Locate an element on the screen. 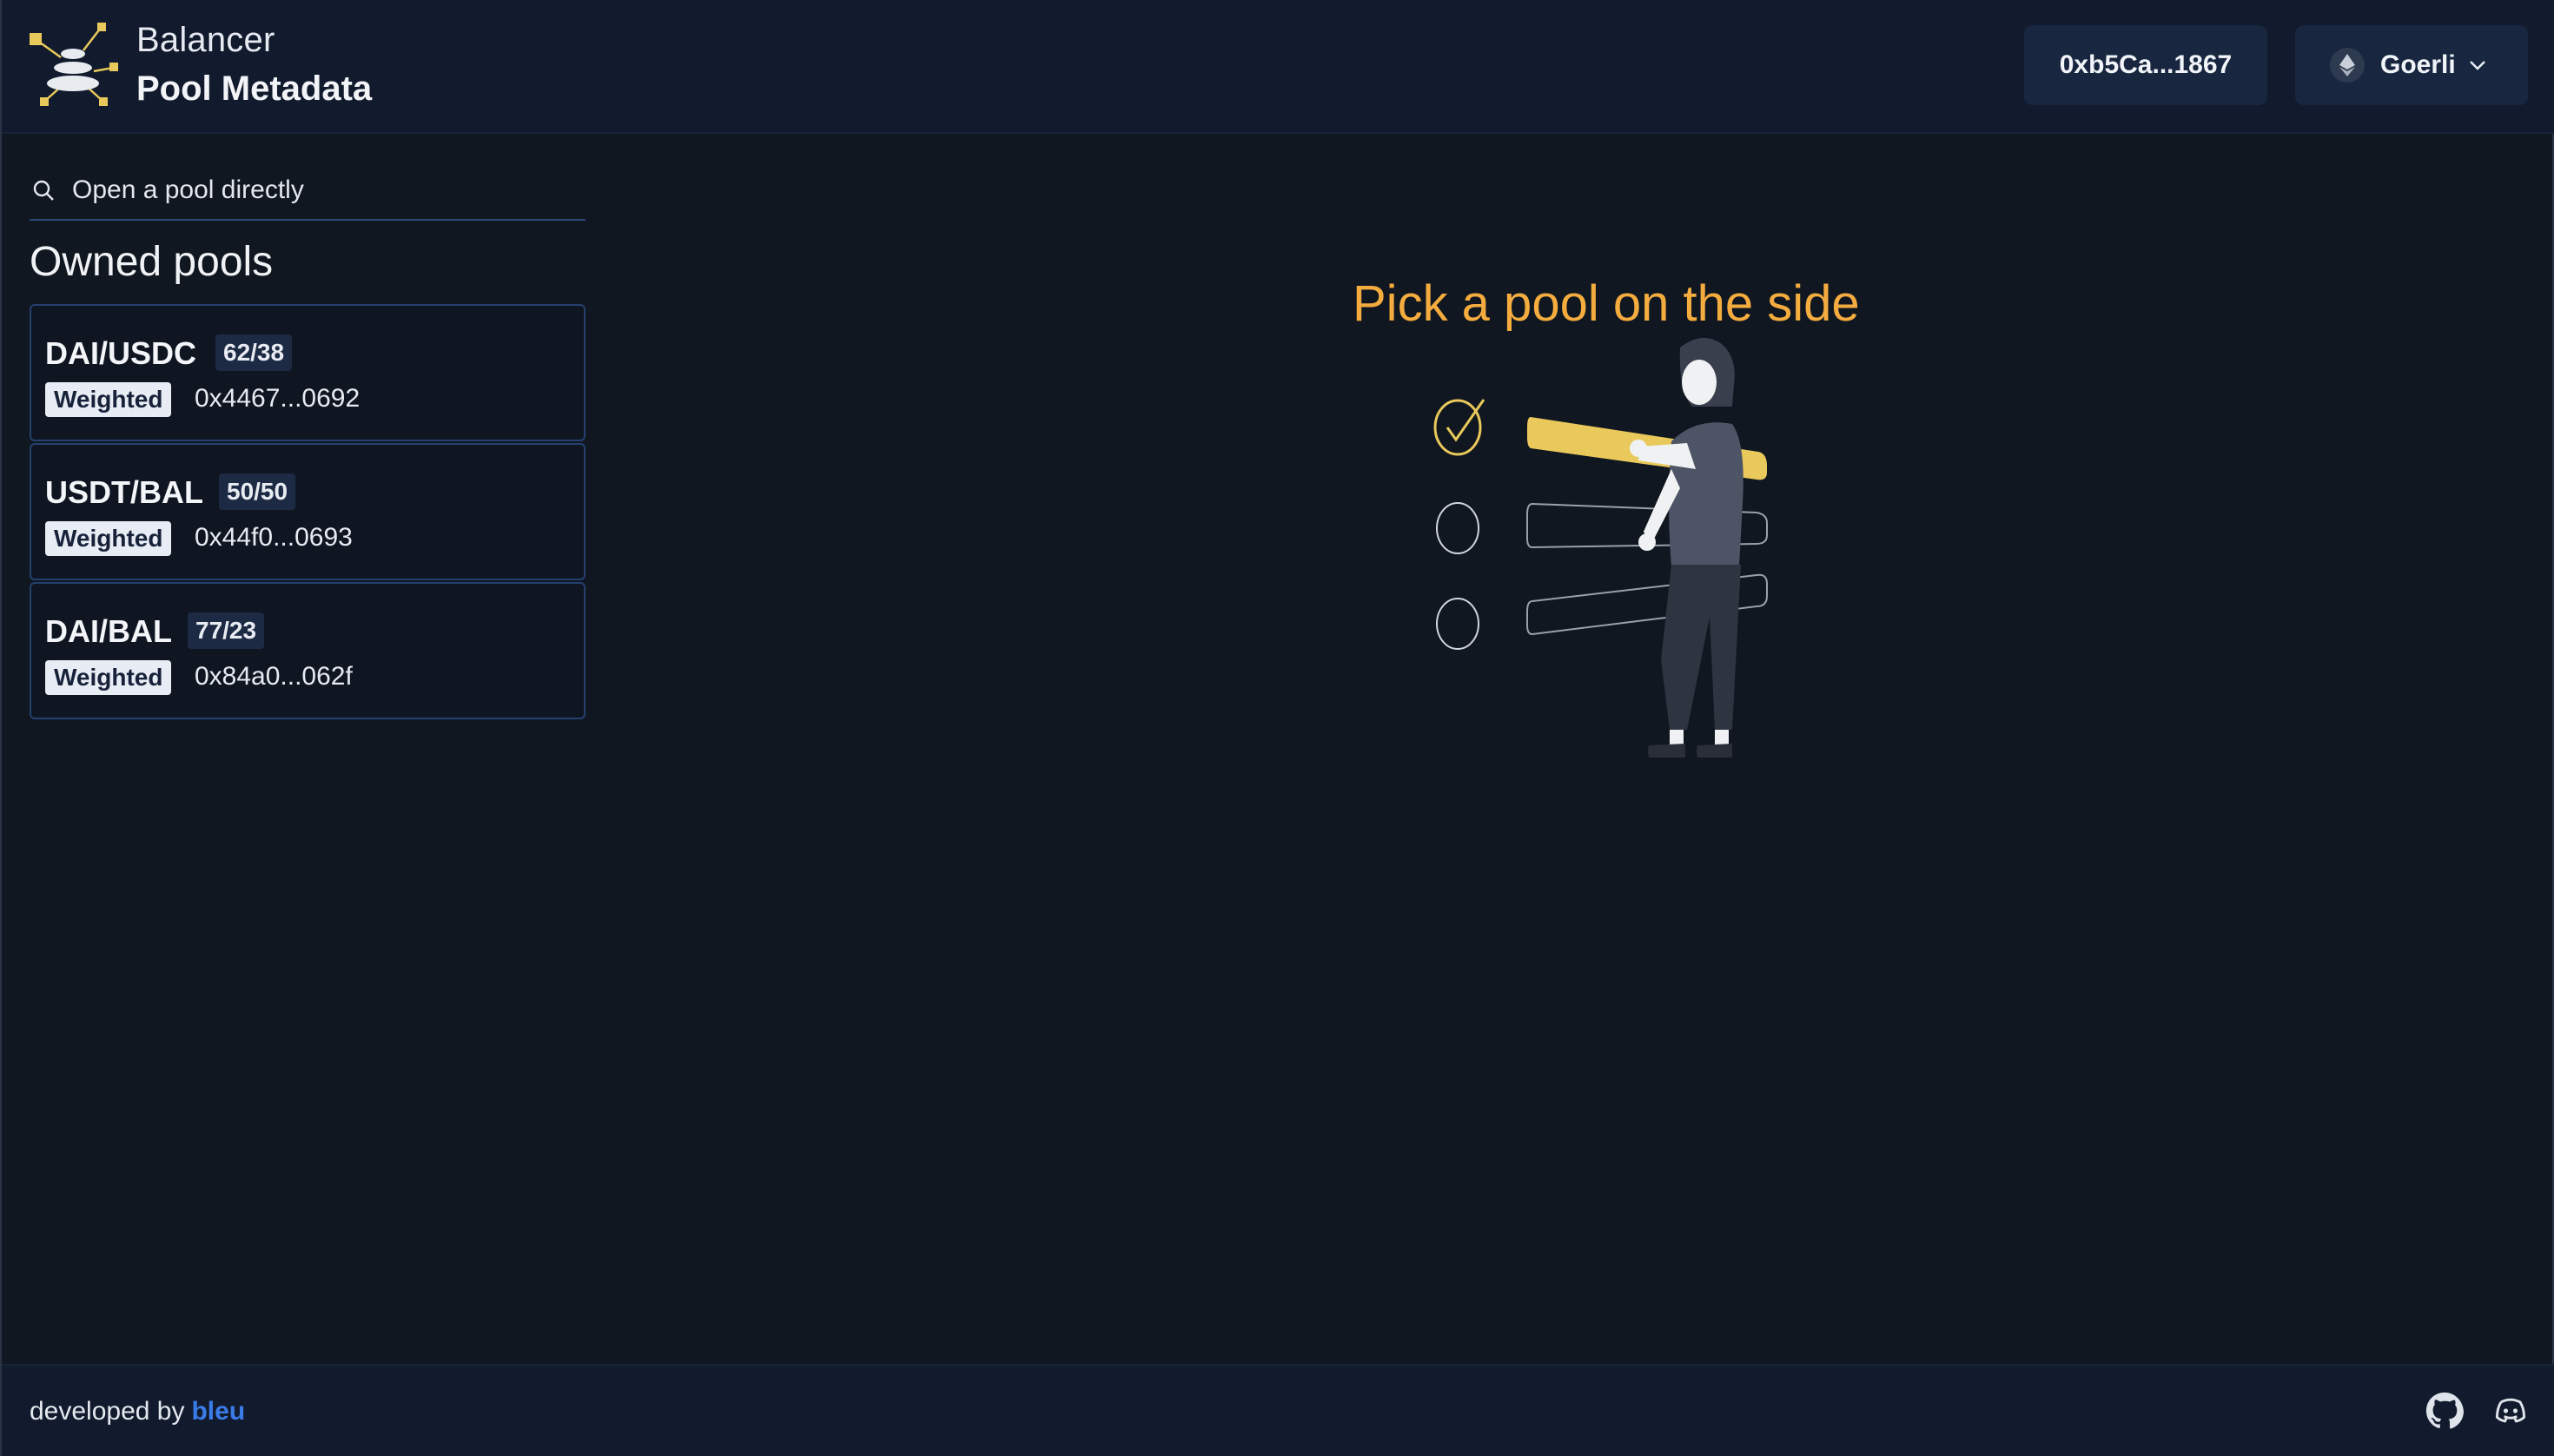 The width and height of the screenshot is (2554, 1456). pool-address: 0x84a0...062f is located at coordinates (274, 676).